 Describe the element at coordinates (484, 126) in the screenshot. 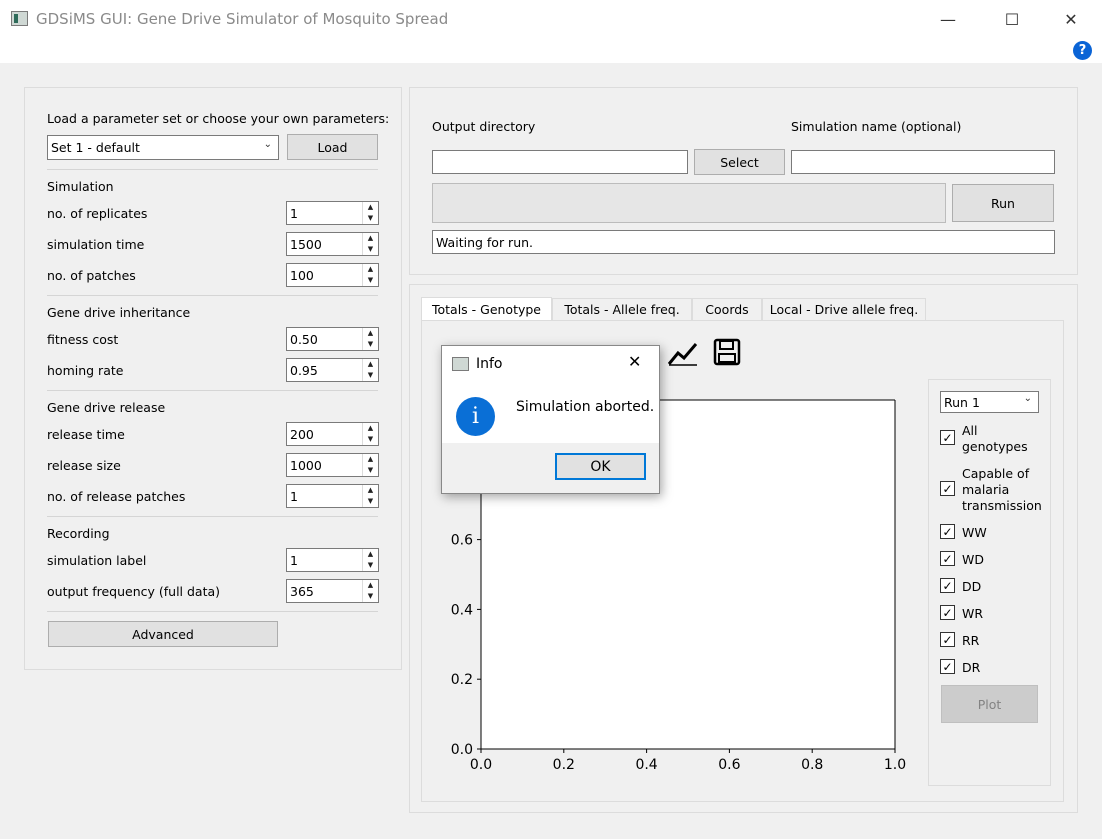

I see `output-directory-label: Output directory` at that location.